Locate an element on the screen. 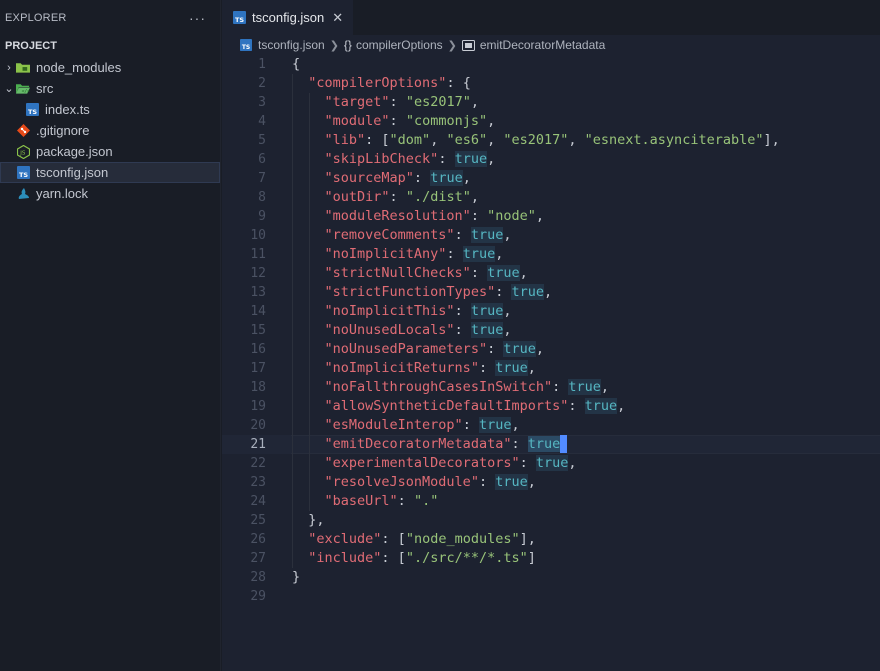 This screenshot has height=671, width=880. code-line: 29 is located at coordinates (551, 596).